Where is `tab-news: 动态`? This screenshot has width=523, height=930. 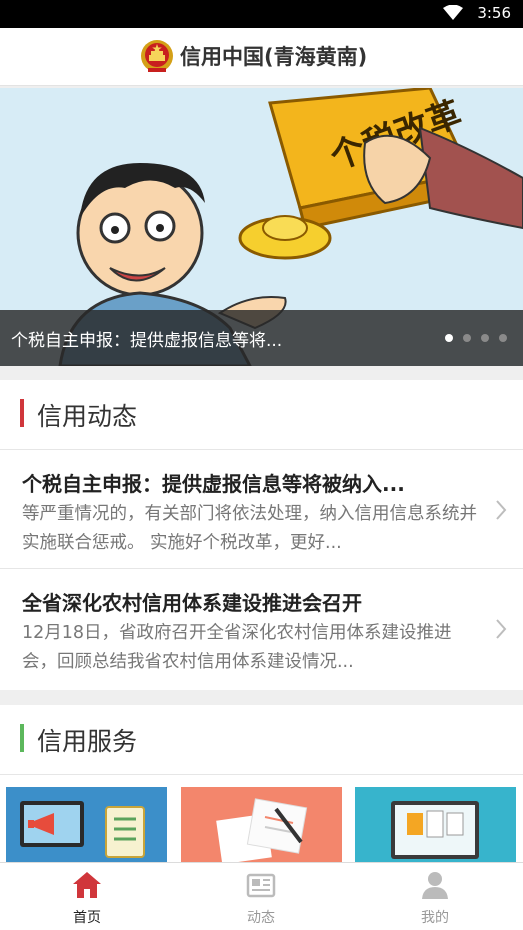
tab-news: 动态 is located at coordinates (261, 896).